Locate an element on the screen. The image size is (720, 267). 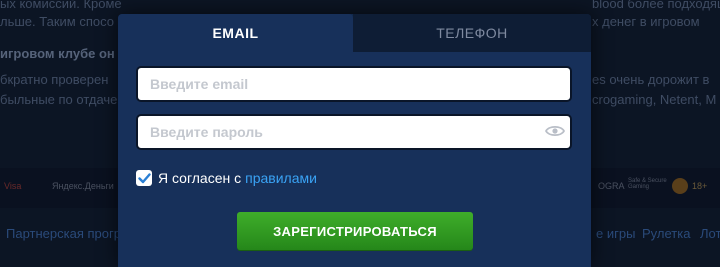
register-button: ЗАРЕГИСТРИРОВАТЬСЯ is located at coordinates (355, 231).